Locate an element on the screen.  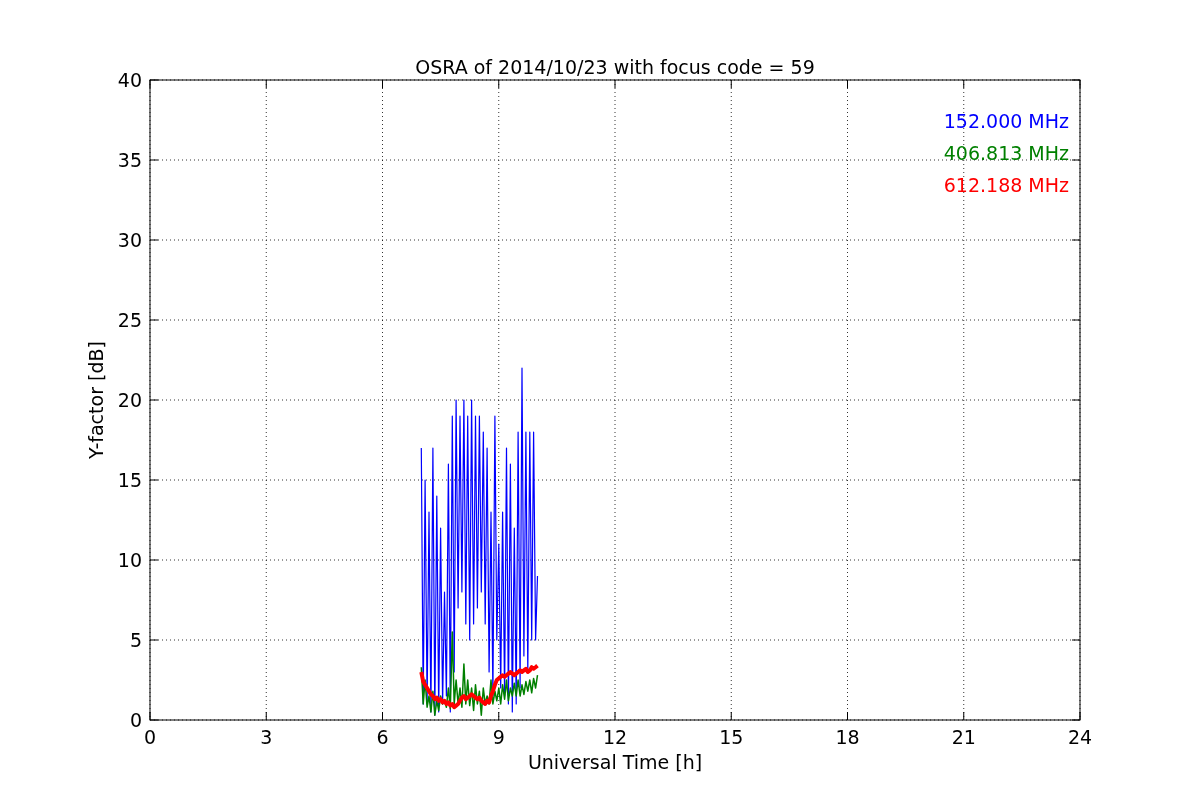
axis-tick-label: 25 is located at coordinates (129, 320).